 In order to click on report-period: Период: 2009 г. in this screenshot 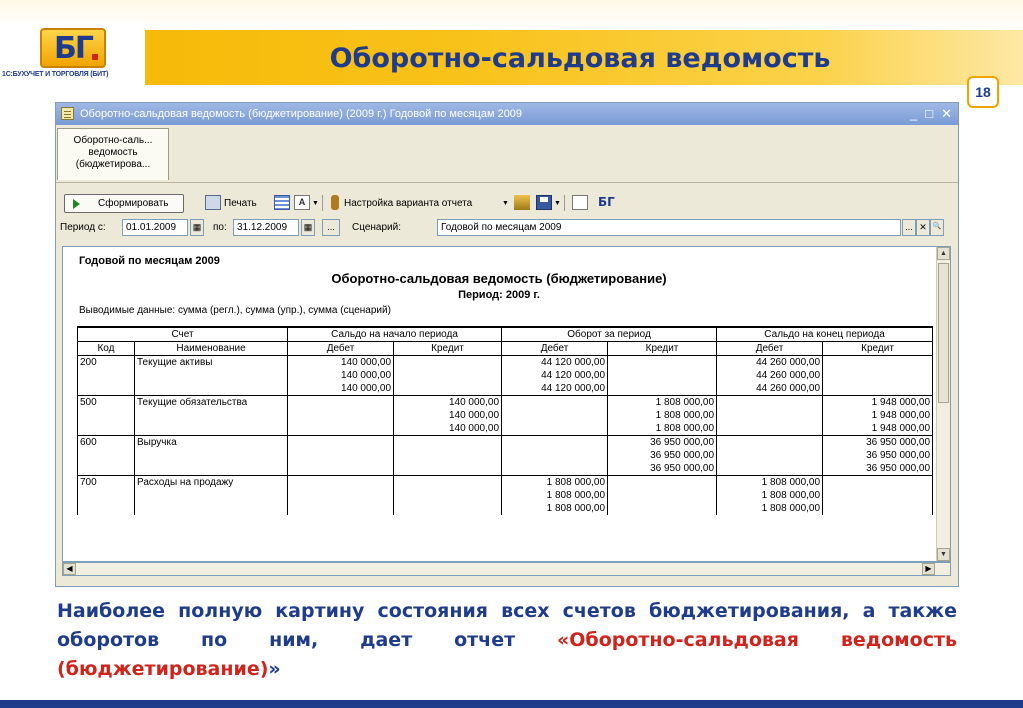, I will do `click(499, 295)`.